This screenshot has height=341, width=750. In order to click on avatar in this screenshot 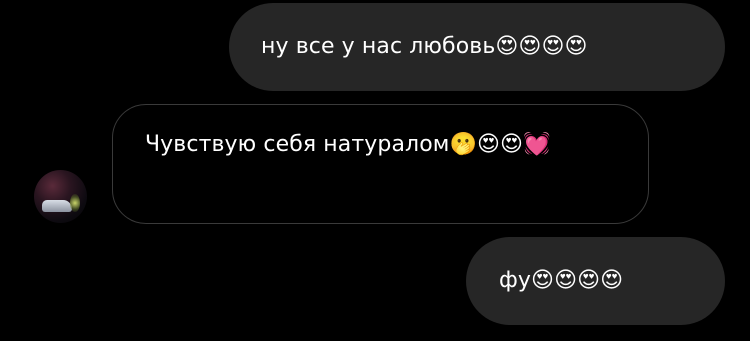, I will do `click(60, 196)`.